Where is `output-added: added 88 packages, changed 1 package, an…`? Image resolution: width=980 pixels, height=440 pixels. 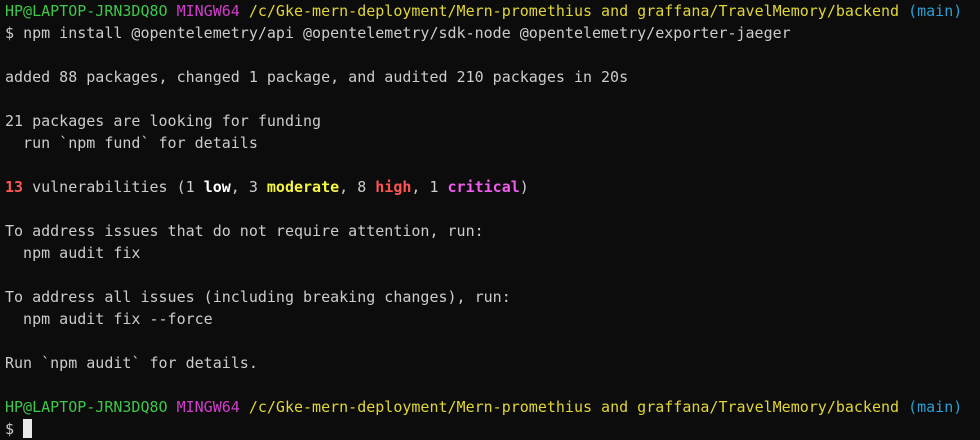 output-added: added 88 packages, changed 1 package, an… is located at coordinates (317, 77).